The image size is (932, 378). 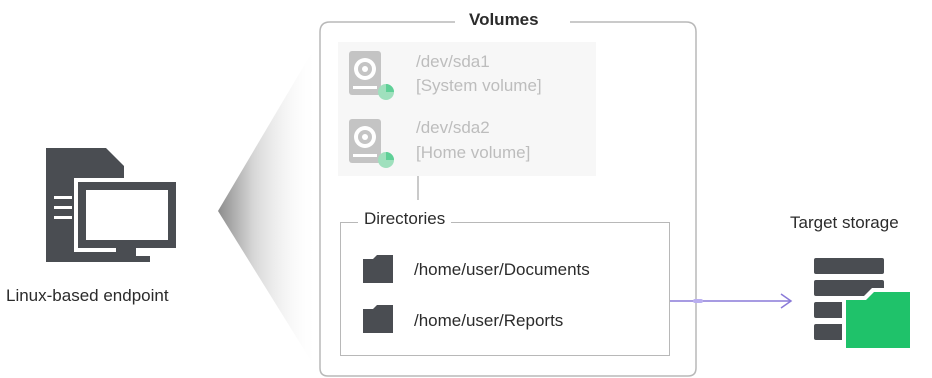 I want to click on arrow-dot, so click(x=698, y=301).